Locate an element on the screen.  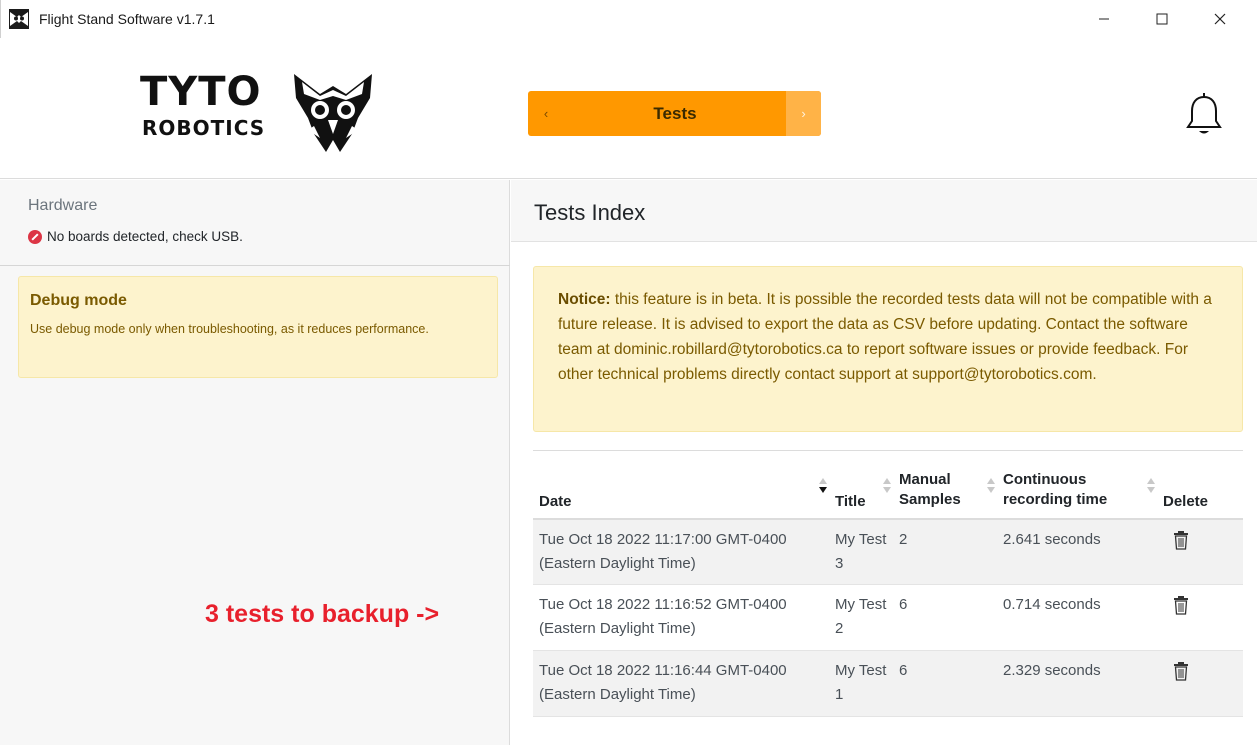
page-nav: ‹ Tests › is located at coordinates (674, 113).